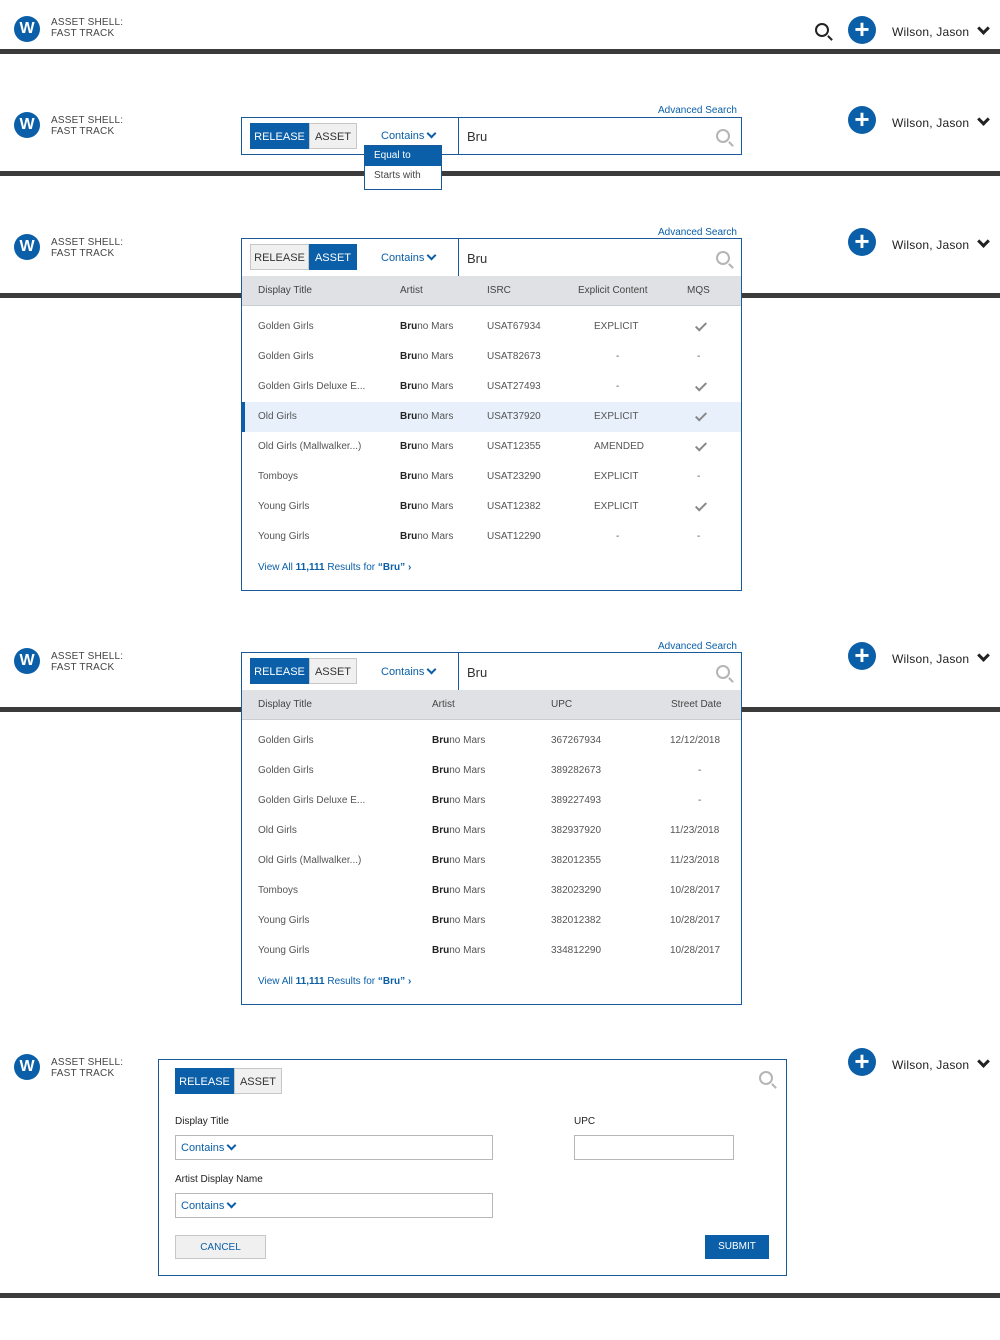  What do you see at coordinates (491, 477) in the screenshot?
I see `table-row: Tomboys Bruno Mars USAT23290 EXPLICIT -` at bounding box center [491, 477].